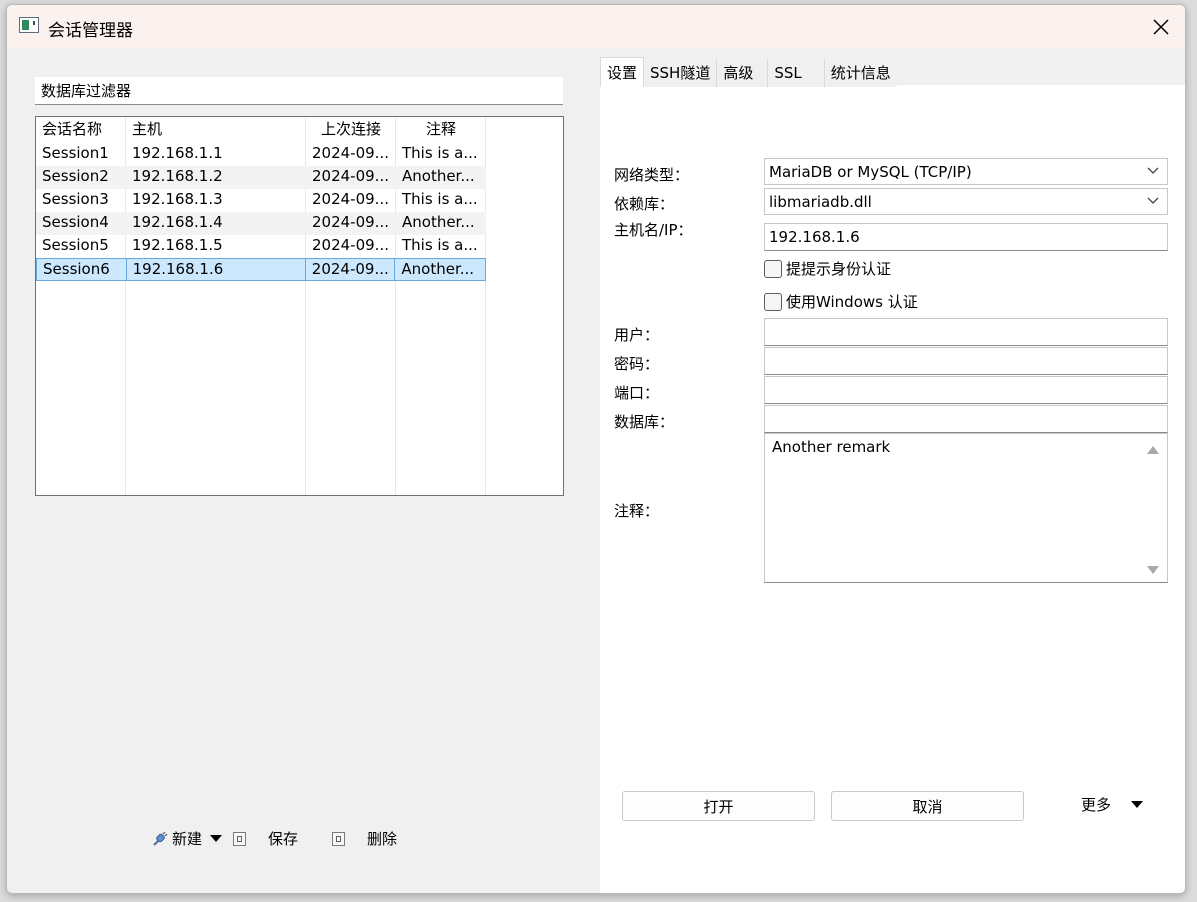 The width and height of the screenshot is (1197, 902). I want to click on user-input, so click(966, 332).